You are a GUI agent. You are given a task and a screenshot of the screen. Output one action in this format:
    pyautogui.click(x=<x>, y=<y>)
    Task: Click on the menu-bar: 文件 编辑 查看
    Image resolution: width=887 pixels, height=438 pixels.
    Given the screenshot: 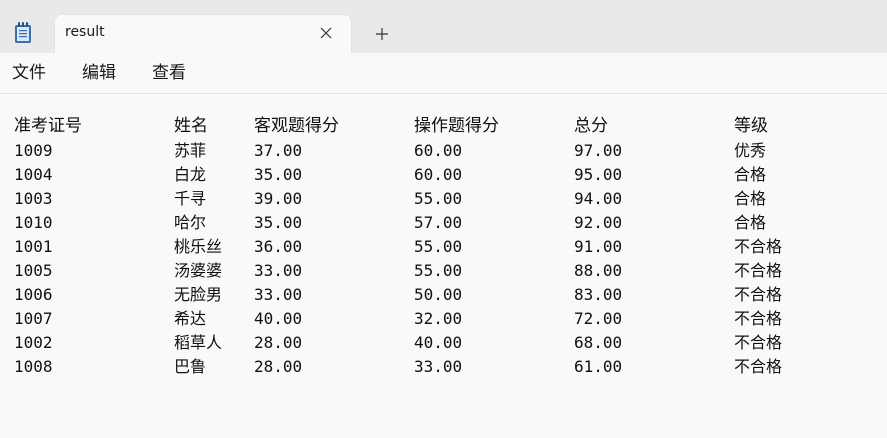 What is the action you would take?
    pyautogui.click(x=443, y=73)
    